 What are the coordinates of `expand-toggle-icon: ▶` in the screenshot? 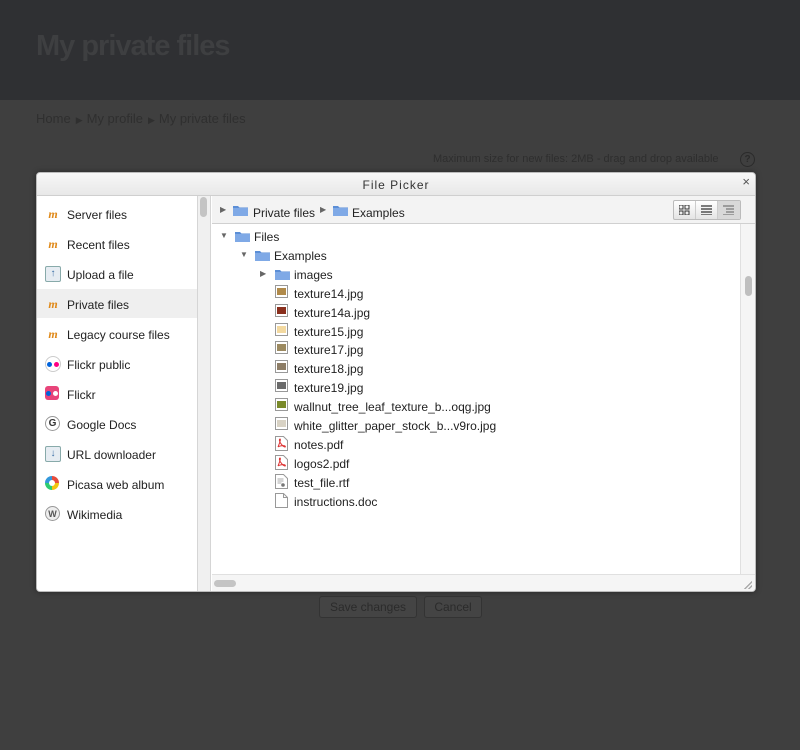 It's located at (263, 273).